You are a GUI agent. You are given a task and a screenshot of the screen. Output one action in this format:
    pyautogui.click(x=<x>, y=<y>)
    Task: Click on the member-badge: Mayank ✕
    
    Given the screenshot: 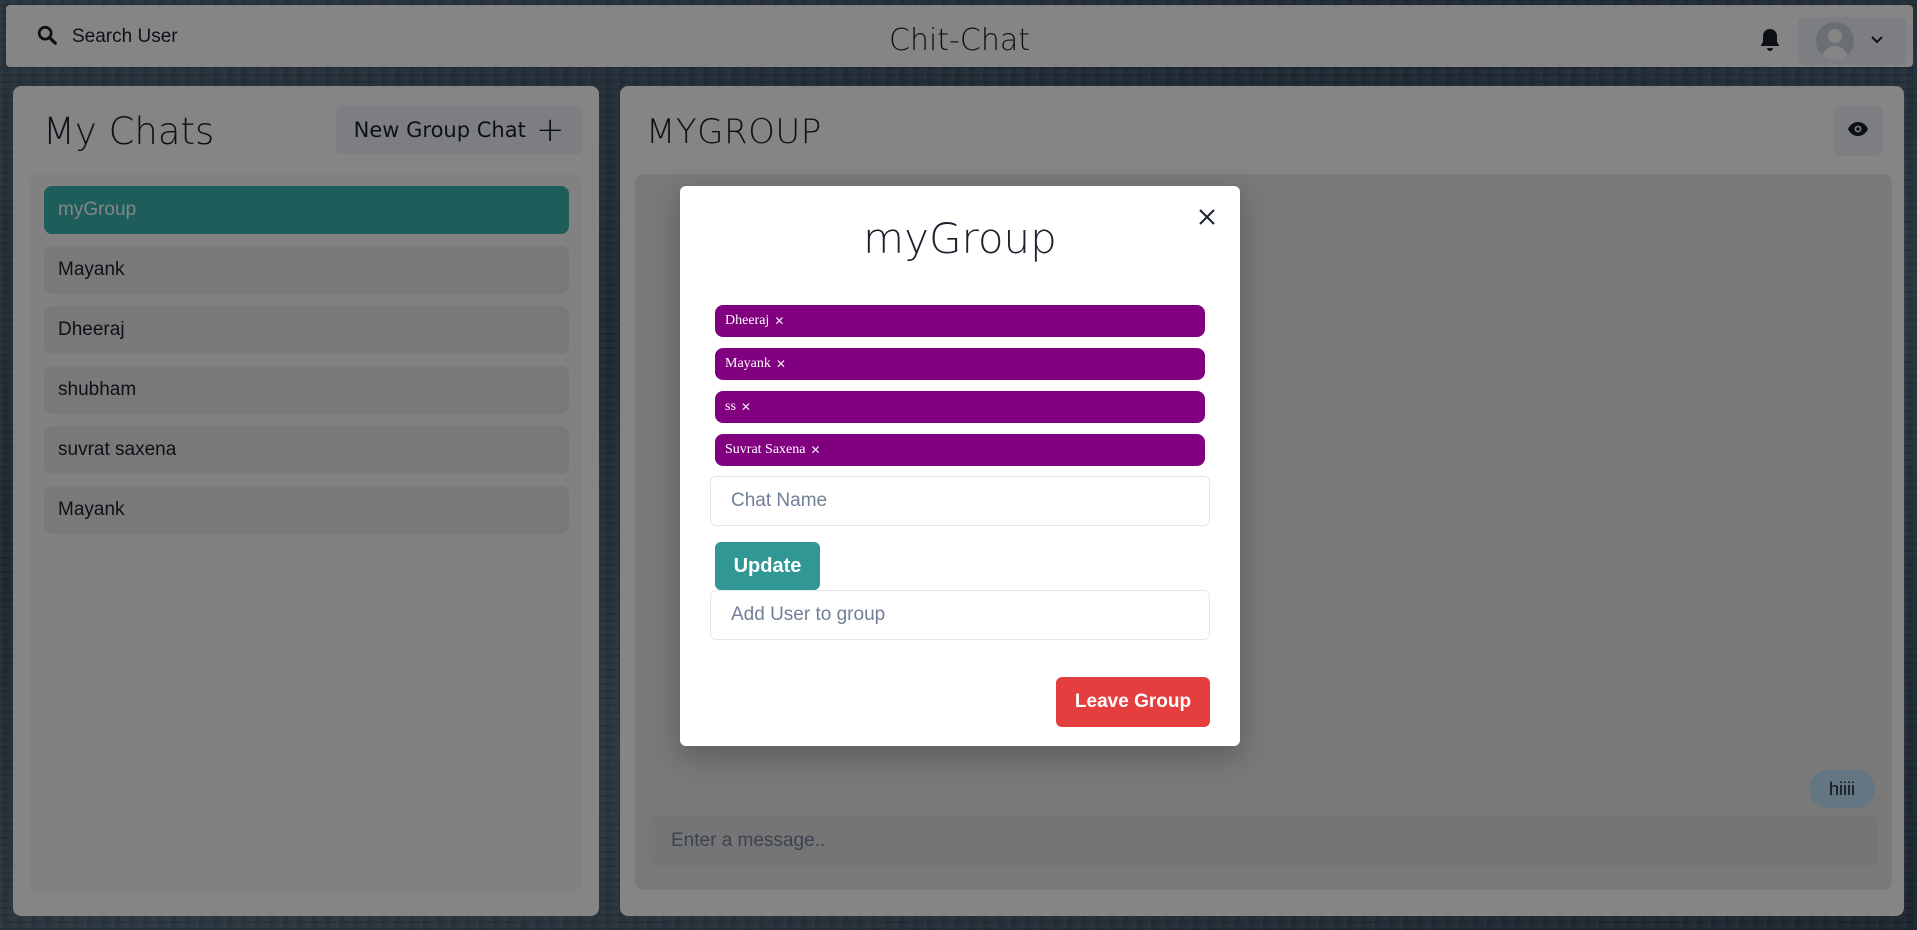 What is the action you would take?
    pyautogui.click(x=960, y=364)
    